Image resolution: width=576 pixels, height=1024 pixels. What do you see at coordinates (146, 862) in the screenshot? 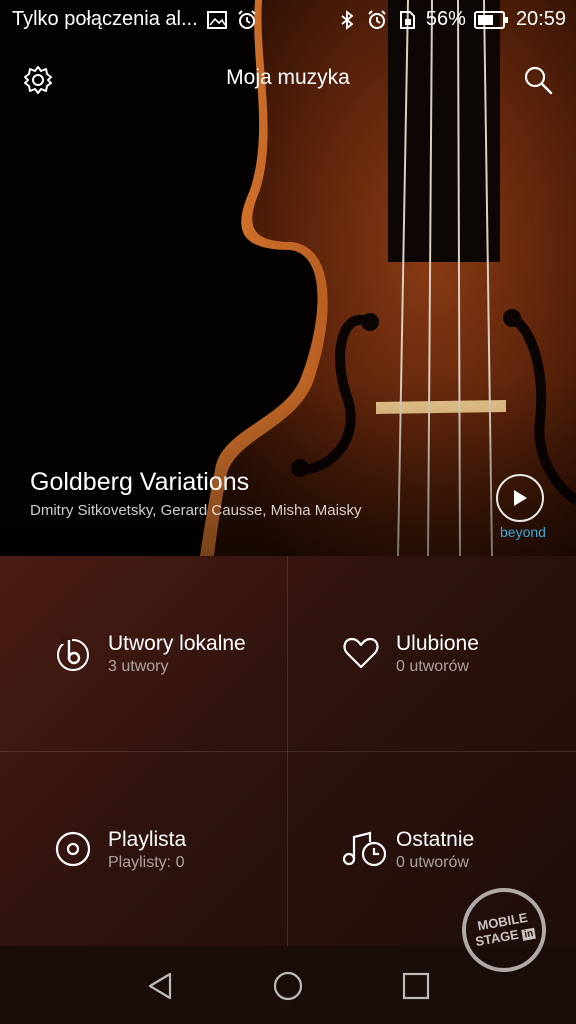
I see `tile-subtitle: Playlisty: 0` at bounding box center [146, 862].